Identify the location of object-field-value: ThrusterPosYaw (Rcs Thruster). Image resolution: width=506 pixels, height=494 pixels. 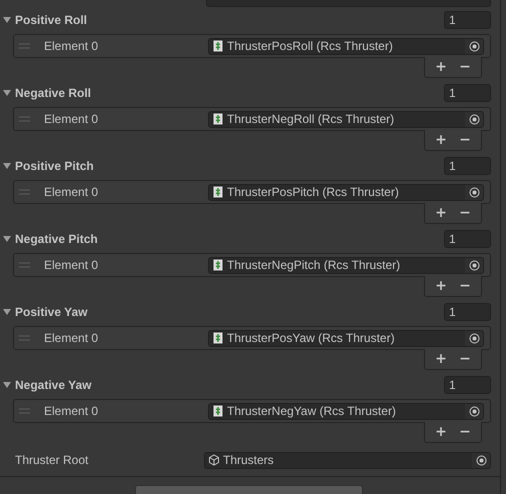
(311, 338).